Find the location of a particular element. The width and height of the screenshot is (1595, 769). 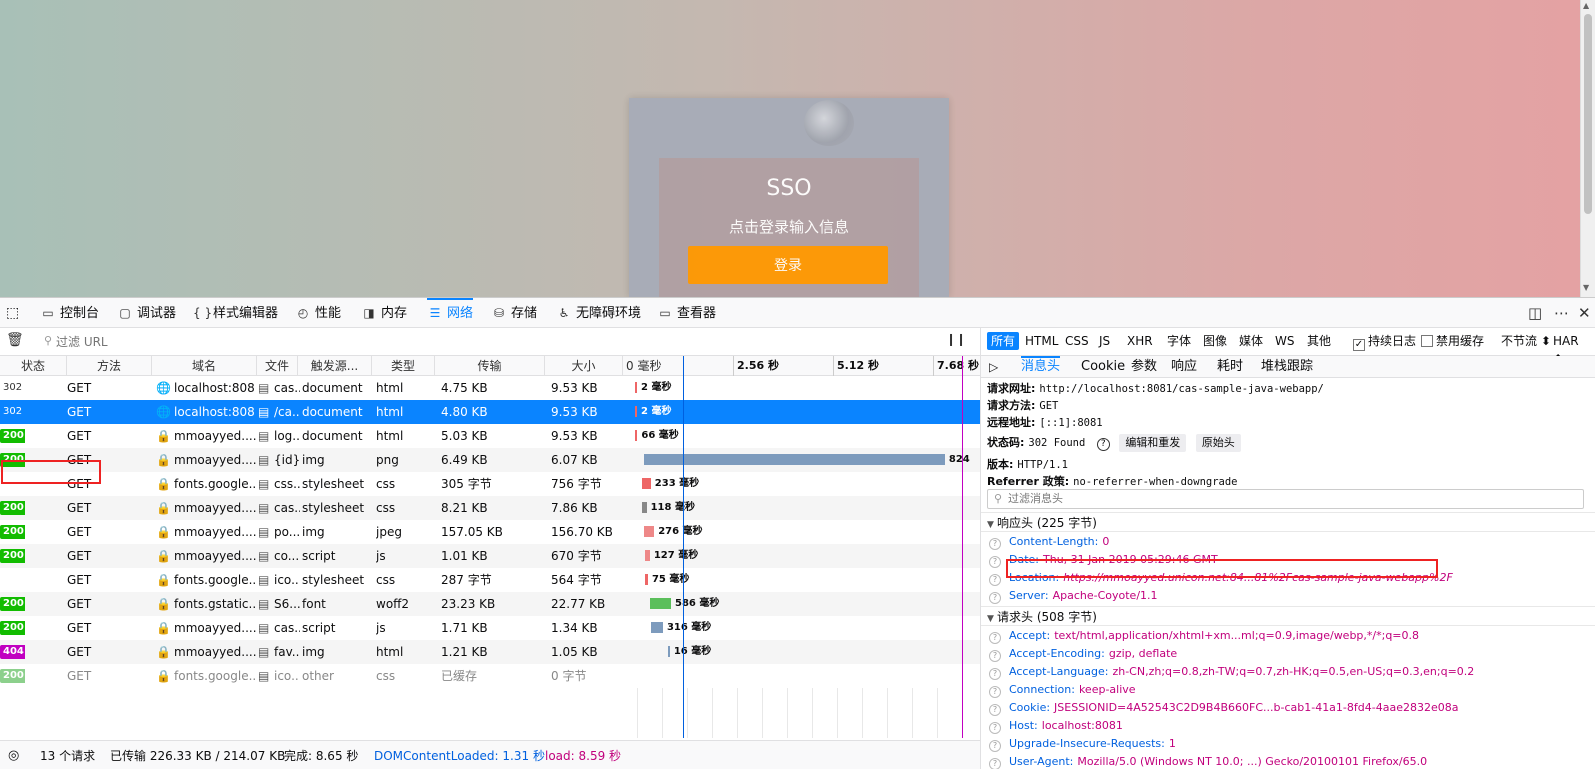

highlight-box-location is located at coordinates (1222, 568).